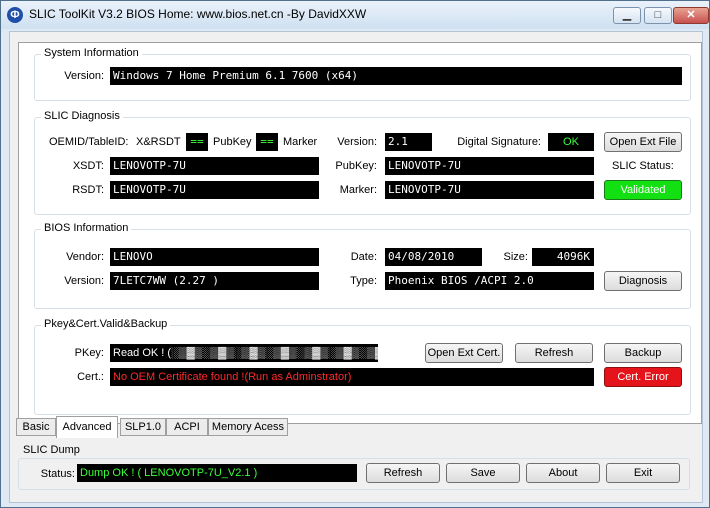 The width and height of the screenshot is (710, 508). What do you see at coordinates (627, 15) in the screenshot?
I see `minimize-button: ▁` at bounding box center [627, 15].